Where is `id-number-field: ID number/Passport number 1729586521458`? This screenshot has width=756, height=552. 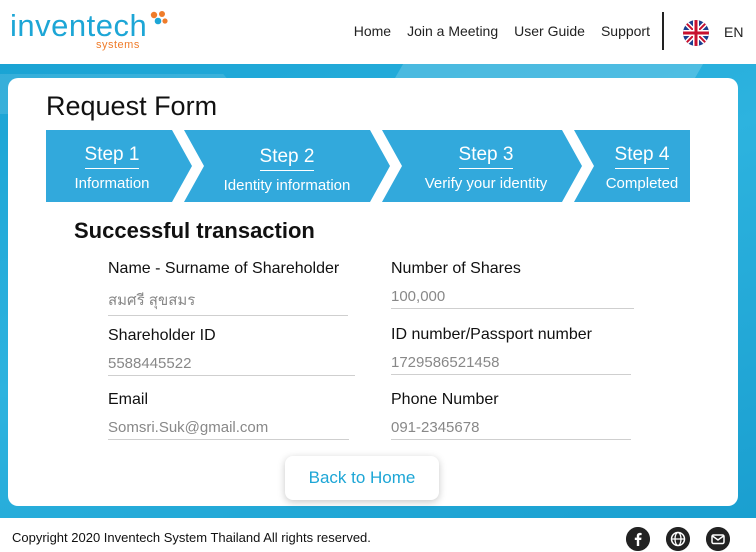 id-number-field: ID number/Passport number 1729586521458 is located at coordinates (511, 350).